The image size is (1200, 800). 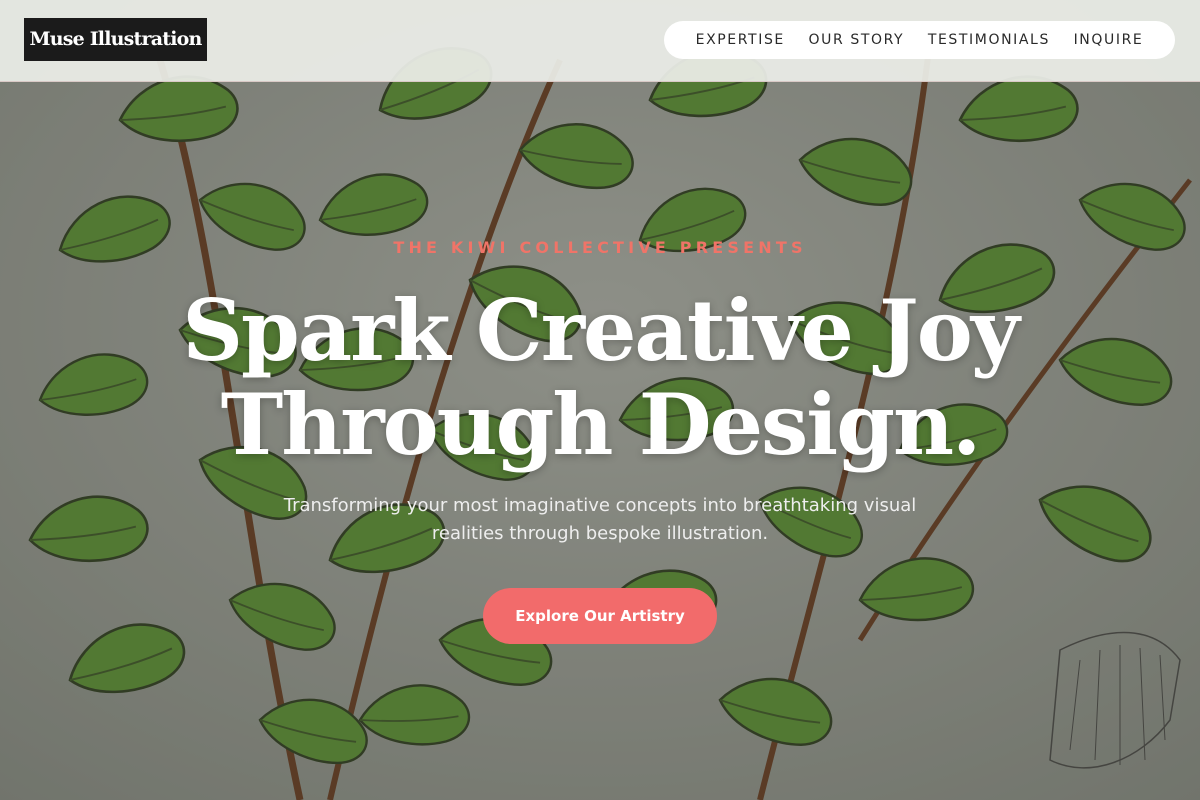 I want to click on nav-item-inquire: INQUIRE, so click(x=1109, y=40).